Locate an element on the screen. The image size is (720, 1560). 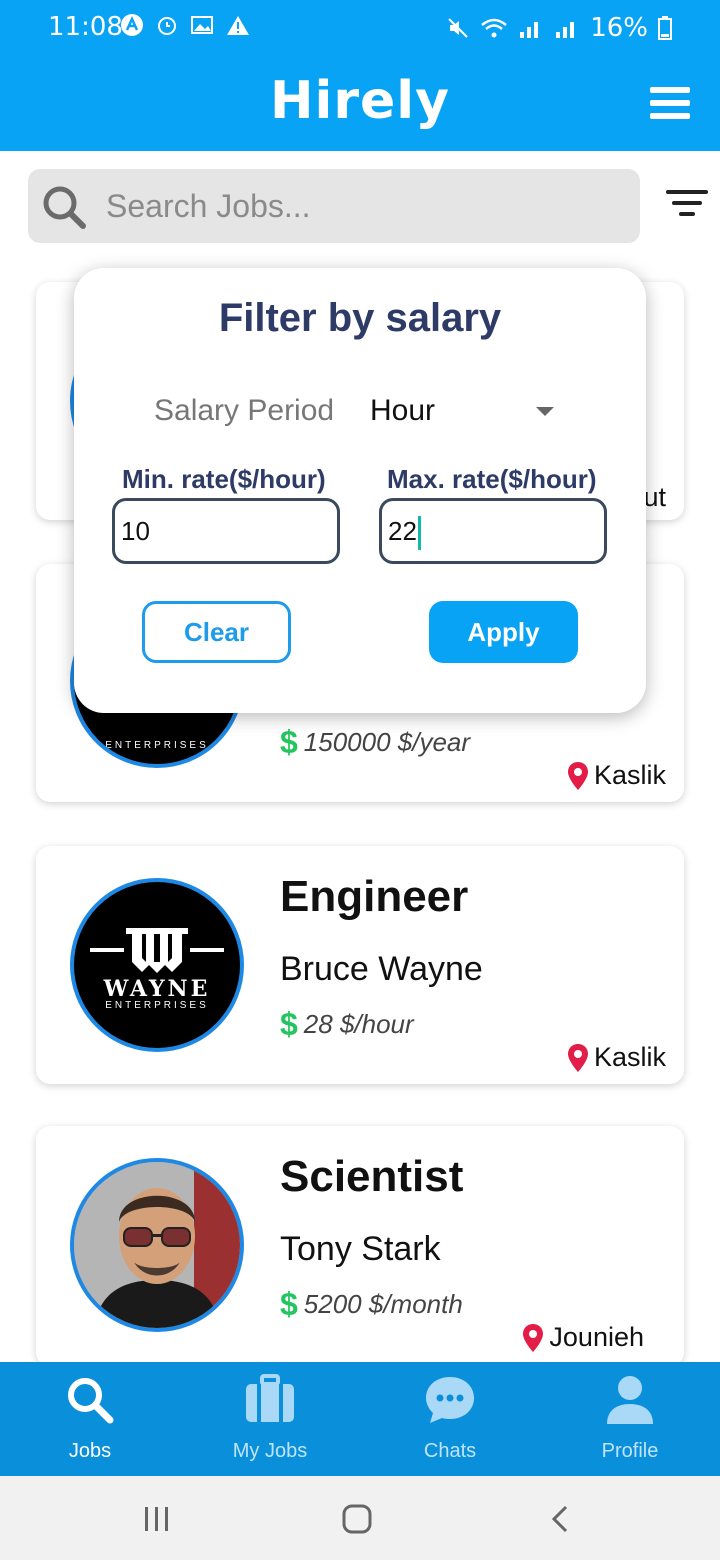
text-cursor is located at coordinates (419, 533).